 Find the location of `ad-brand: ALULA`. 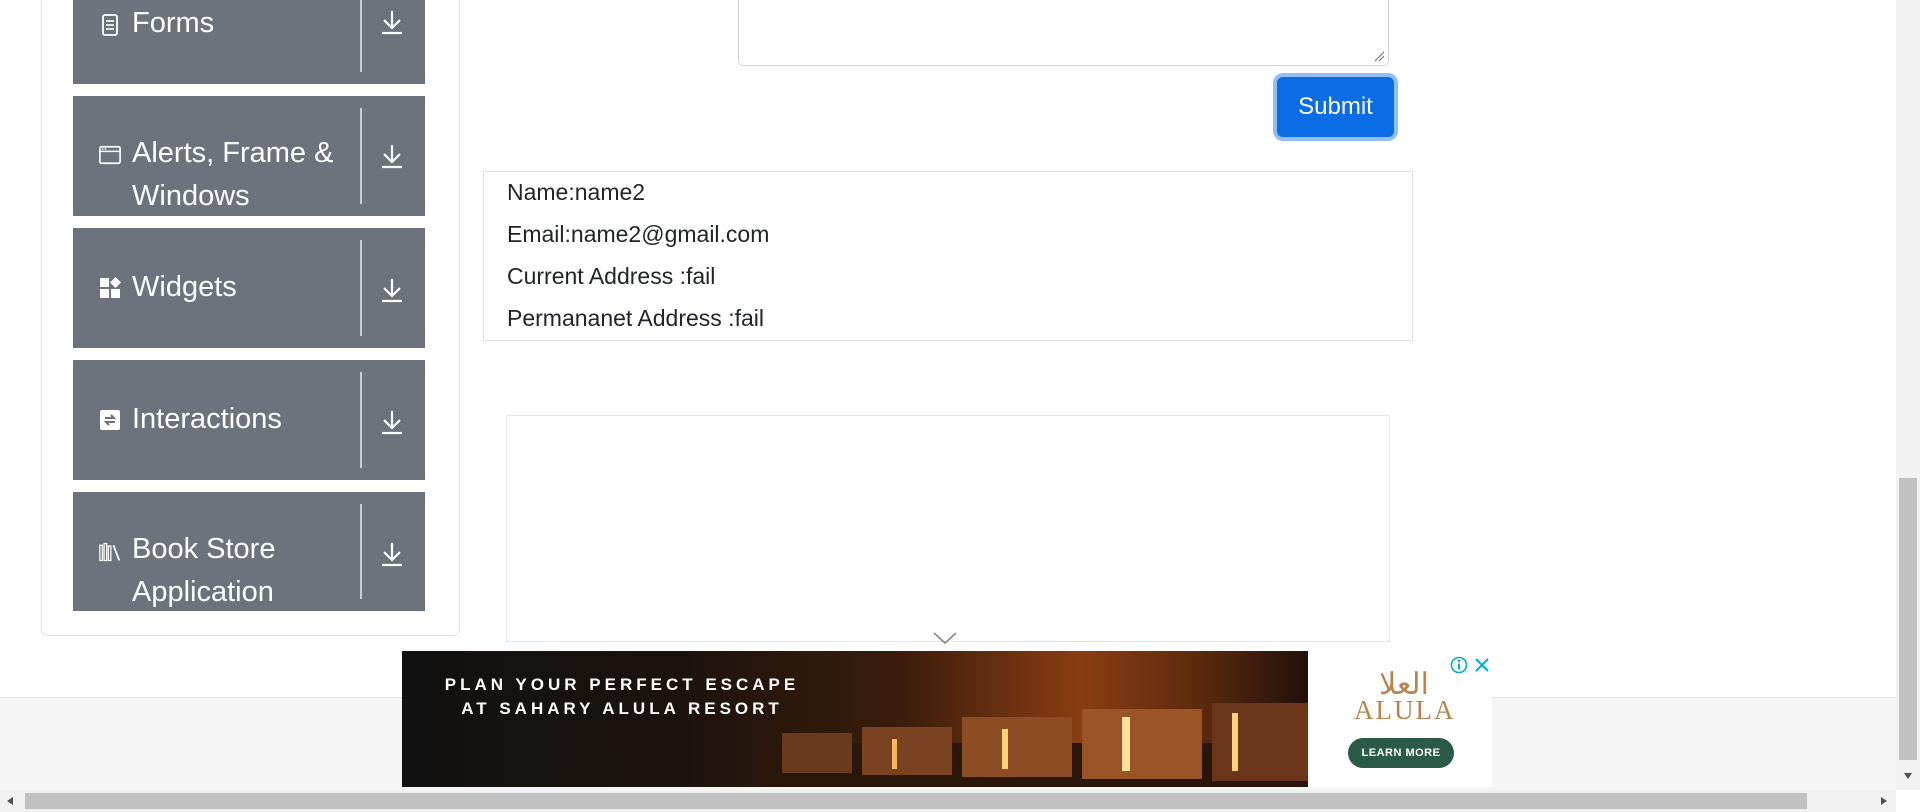

ad-brand: ALULA is located at coordinates (1405, 710).